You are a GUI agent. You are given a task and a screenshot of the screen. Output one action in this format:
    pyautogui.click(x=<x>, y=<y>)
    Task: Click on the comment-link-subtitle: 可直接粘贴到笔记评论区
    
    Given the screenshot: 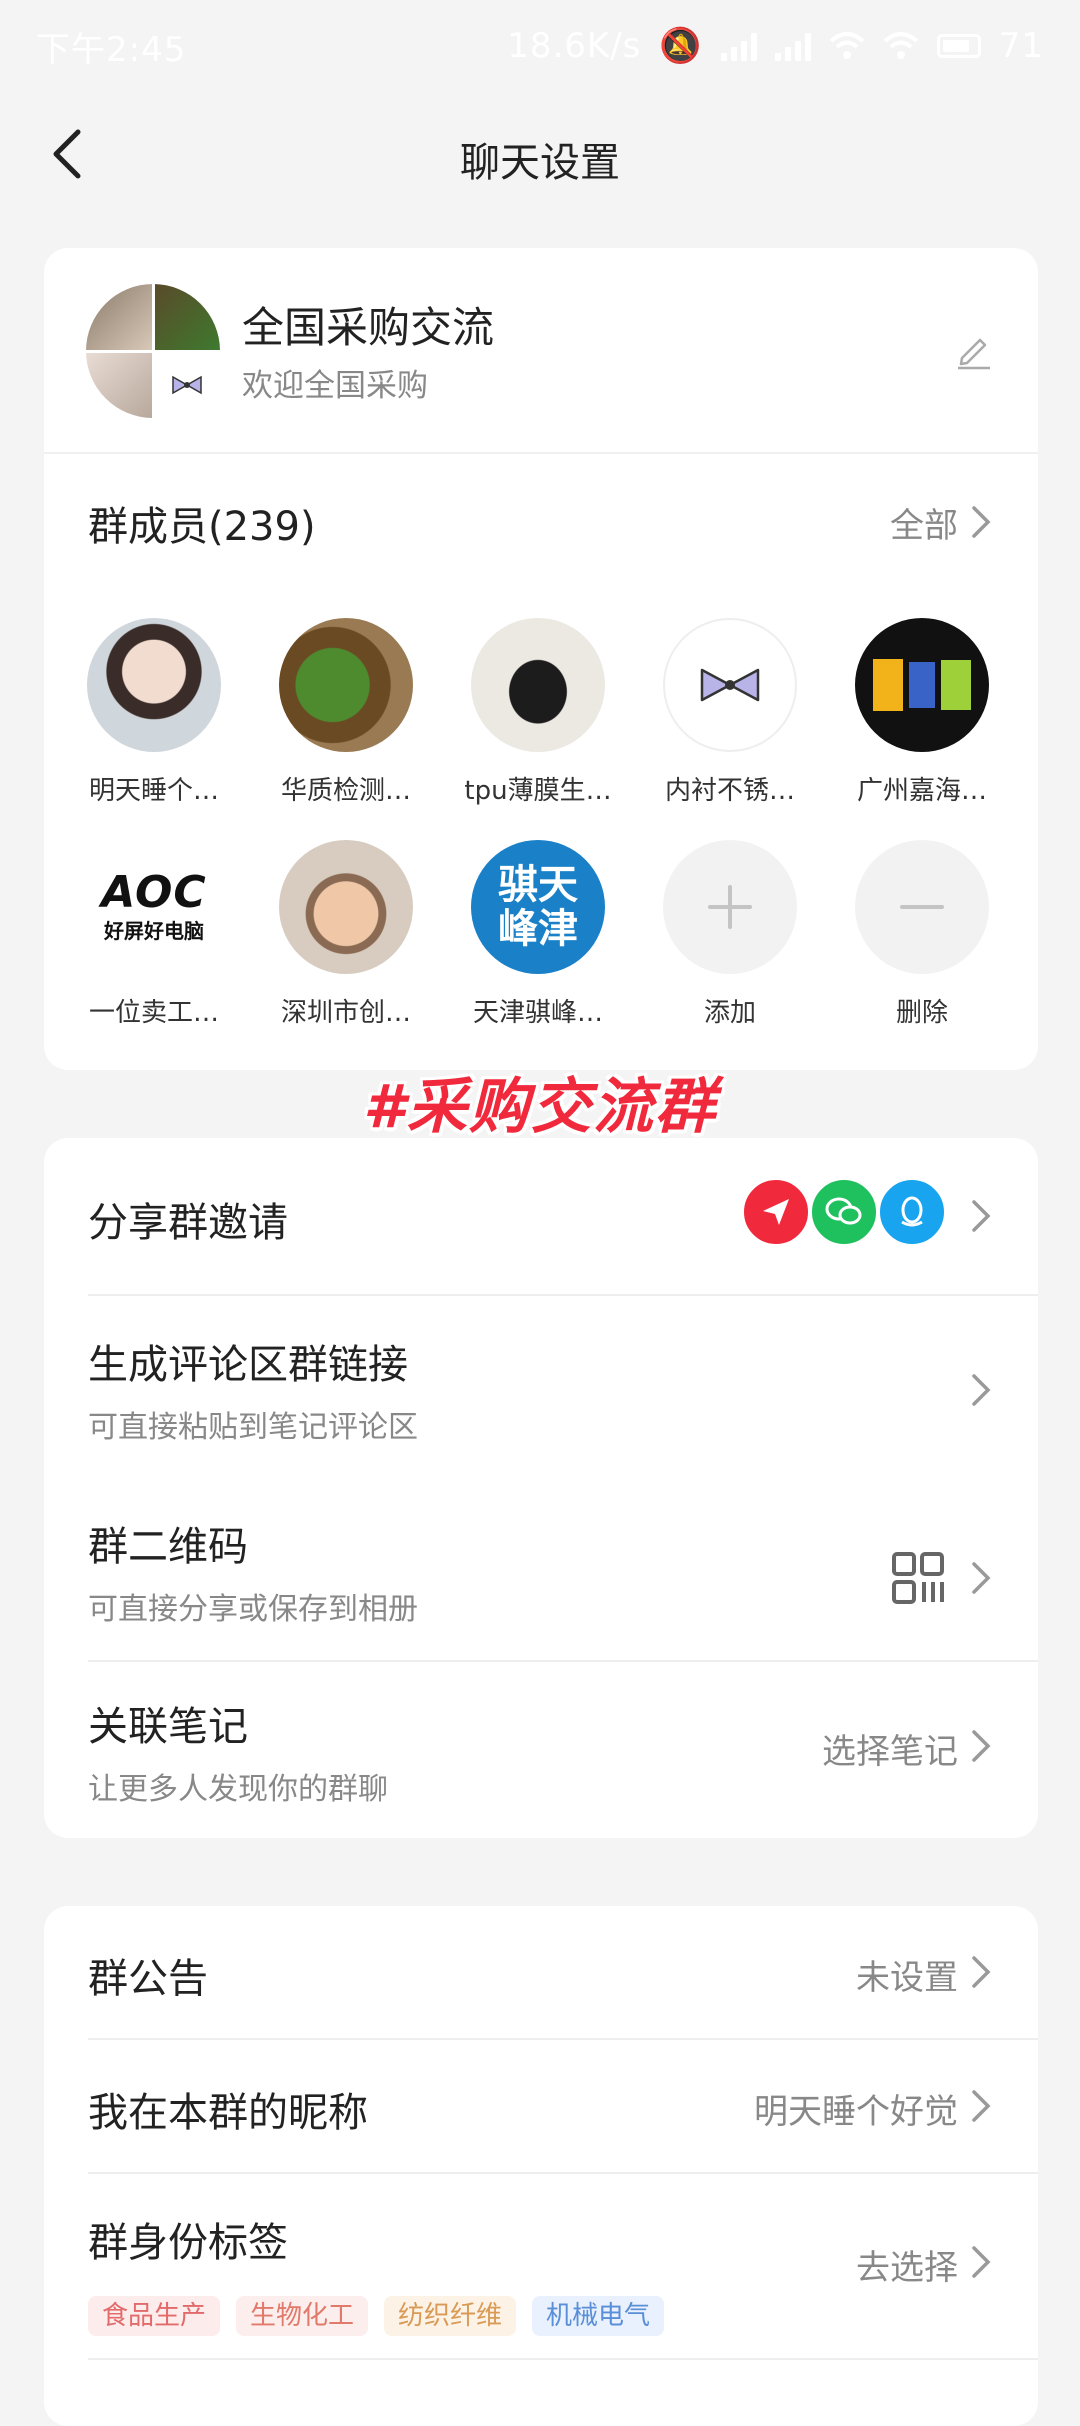 What is the action you would take?
    pyautogui.click(x=253, y=1427)
    